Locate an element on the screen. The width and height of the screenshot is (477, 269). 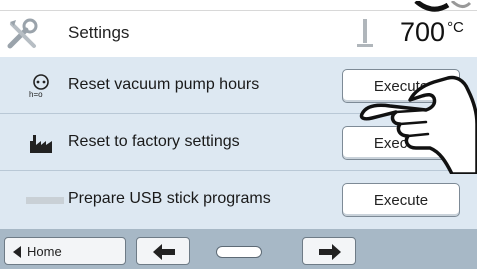
execute-reset-factory-button: Execute is located at coordinates (401, 143).